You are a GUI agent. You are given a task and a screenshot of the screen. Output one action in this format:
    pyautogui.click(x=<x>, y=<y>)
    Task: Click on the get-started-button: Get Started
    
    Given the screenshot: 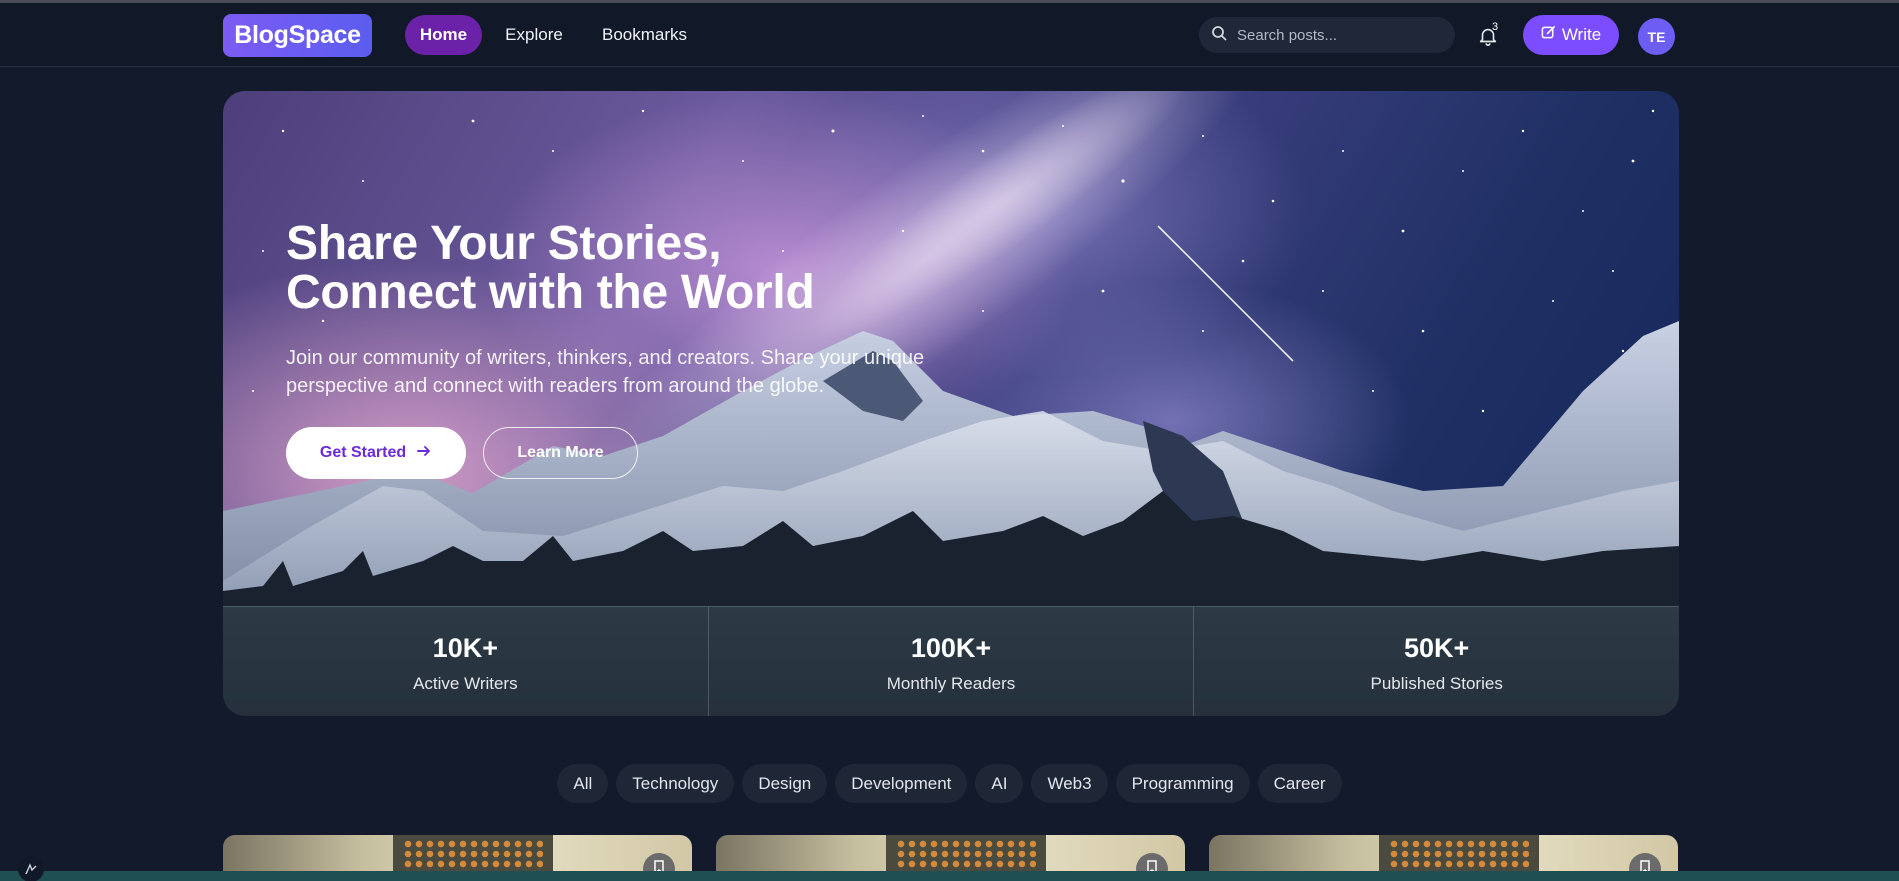 What is the action you would take?
    pyautogui.click(x=376, y=453)
    